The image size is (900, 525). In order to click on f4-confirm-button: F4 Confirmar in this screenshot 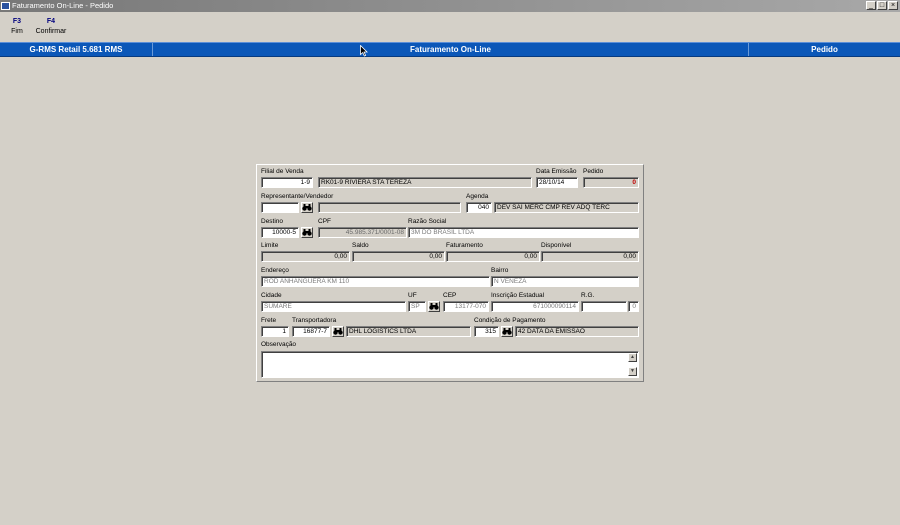, I will do `click(51, 27)`.